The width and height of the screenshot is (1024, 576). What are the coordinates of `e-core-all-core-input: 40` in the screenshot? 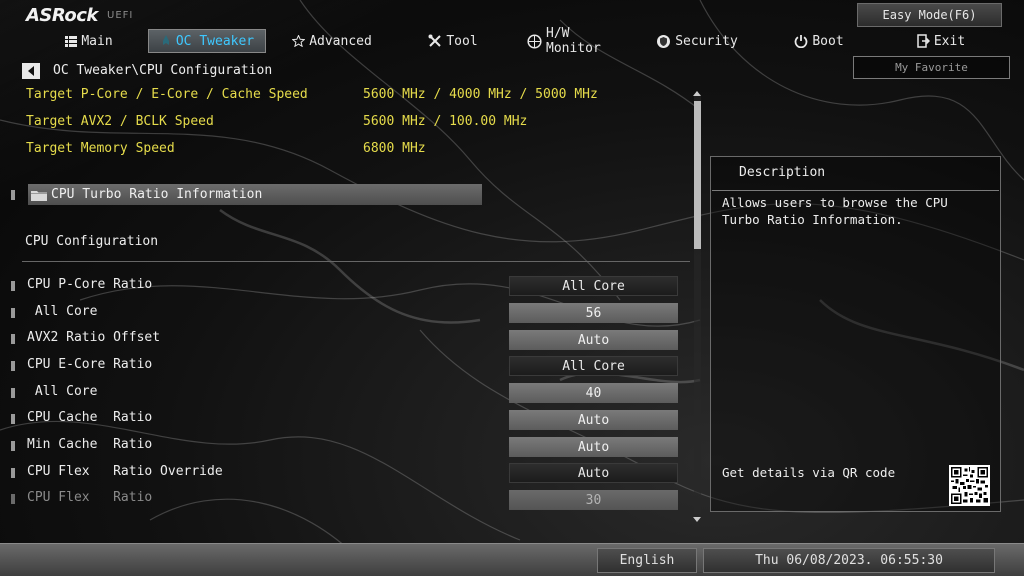 It's located at (593, 393).